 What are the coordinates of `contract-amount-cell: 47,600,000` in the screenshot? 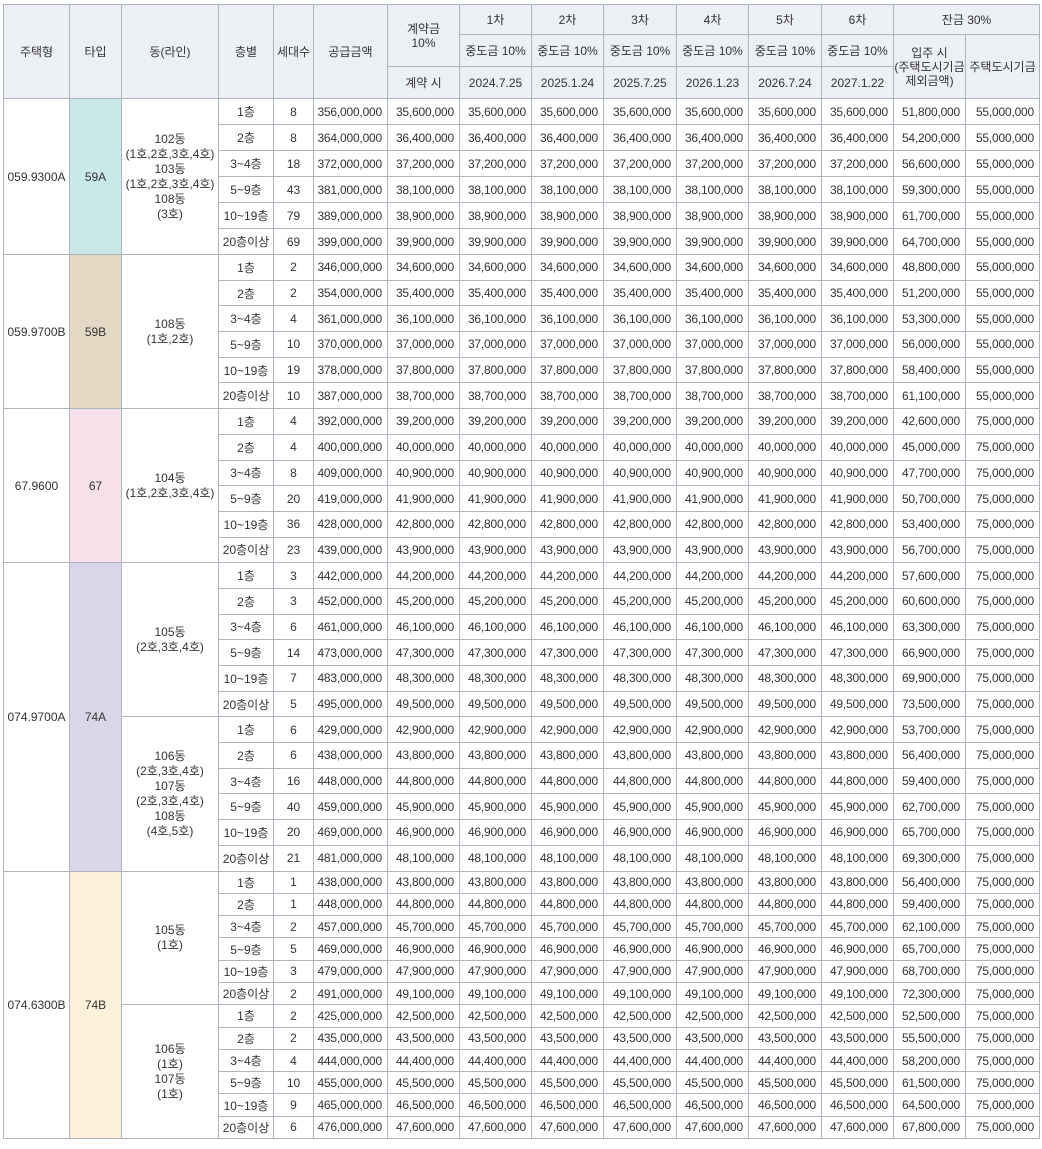 It's located at (423, 1127).